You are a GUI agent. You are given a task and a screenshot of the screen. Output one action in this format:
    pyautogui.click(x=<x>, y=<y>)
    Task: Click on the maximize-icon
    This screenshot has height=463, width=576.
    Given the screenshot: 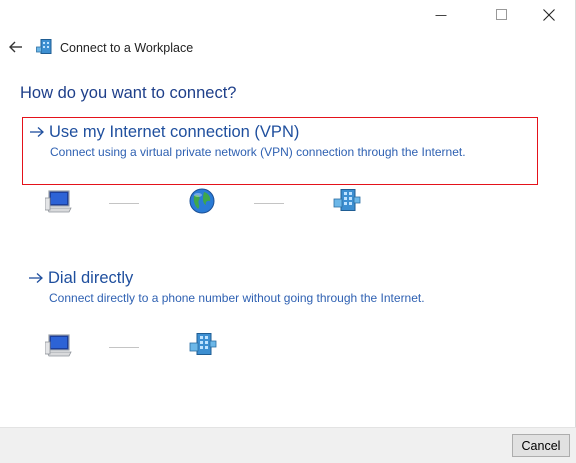 What is the action you would take?
    pyautogui.click(x=501, y=14)
    